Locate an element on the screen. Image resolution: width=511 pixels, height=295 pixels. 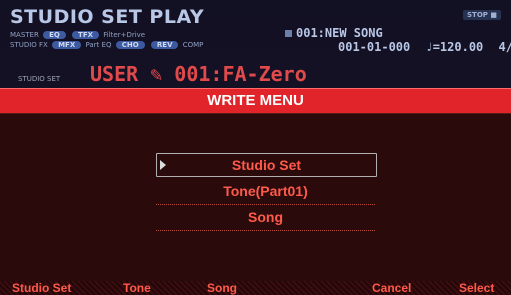
menu-item-label: Studio Set is located at coordinates (266, 165).